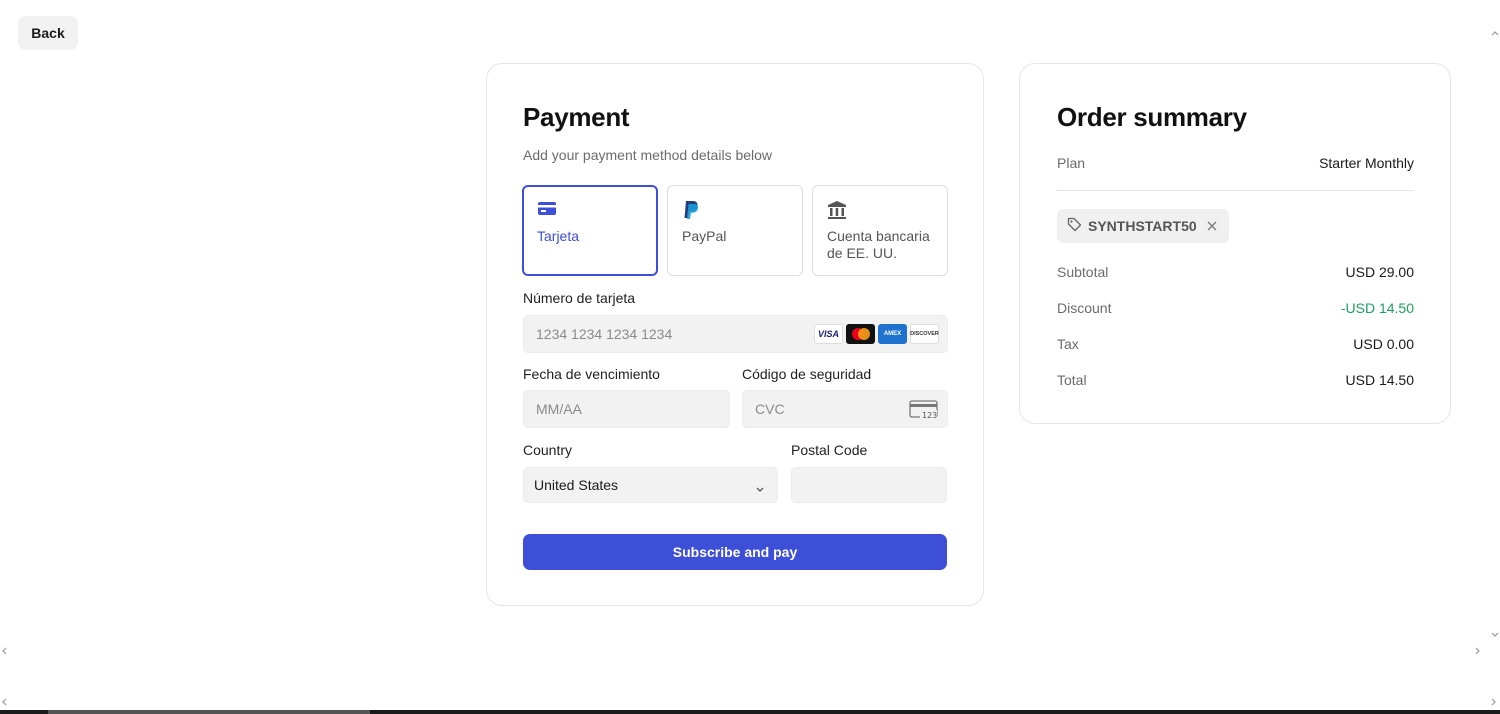 The image size is (1500, 714). I want to click on tax-label: Tax, so click(1068, 344).